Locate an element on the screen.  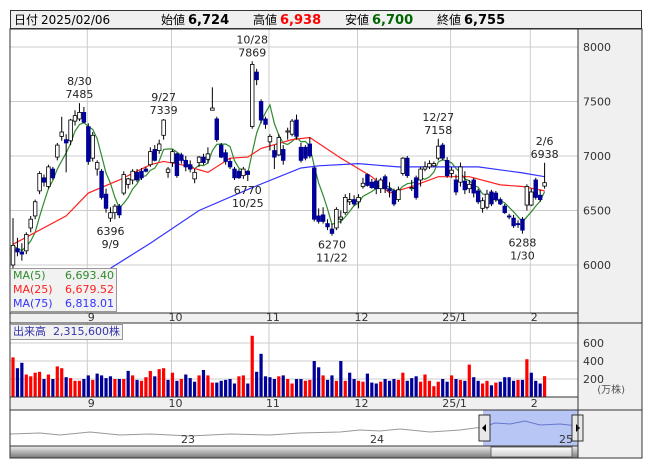
annotation-date: 12/27 is located at coordinates (438, 117).